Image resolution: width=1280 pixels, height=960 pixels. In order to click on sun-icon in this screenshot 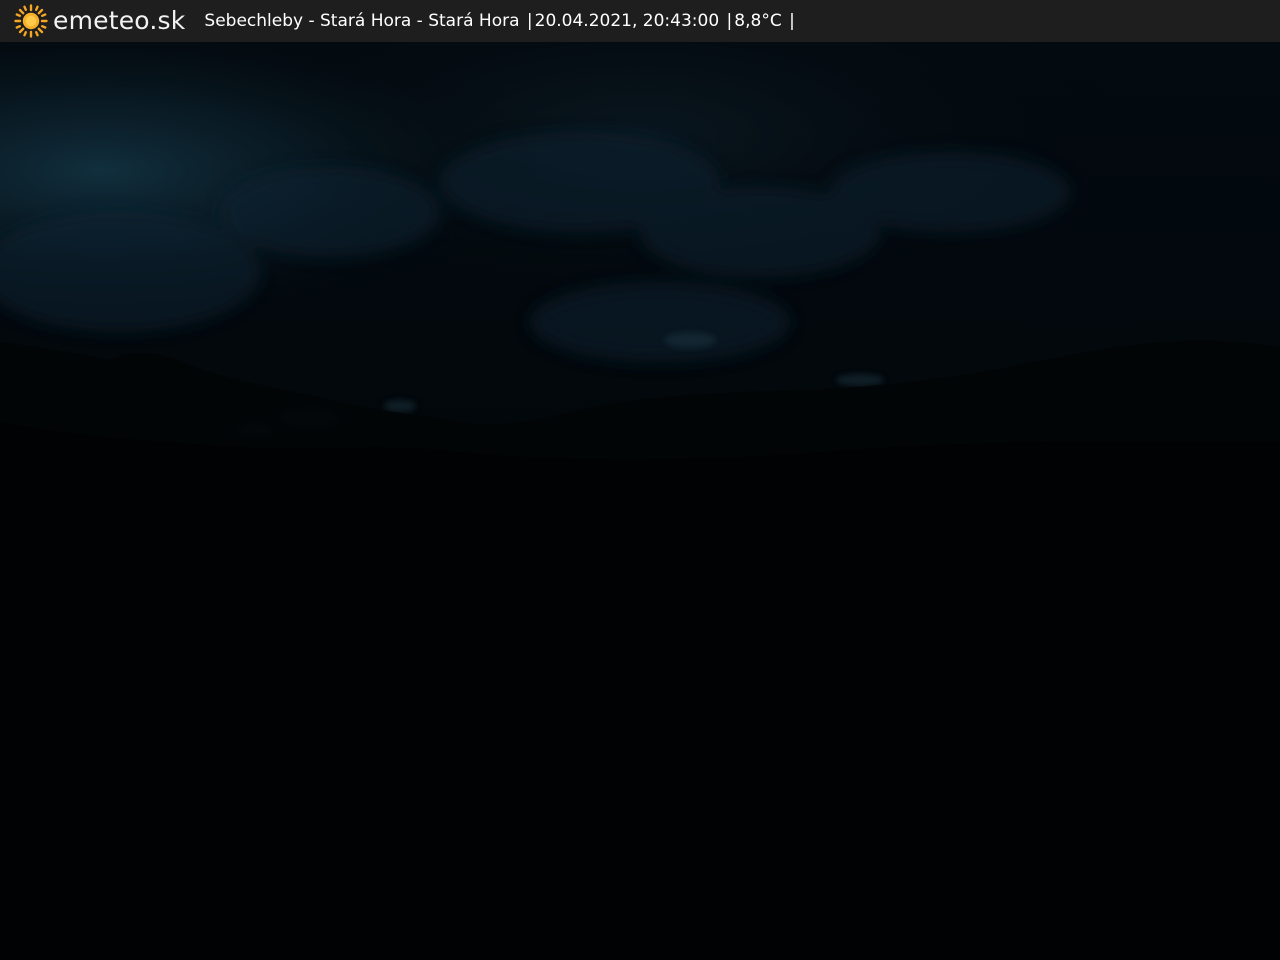, I will do `click(31, 21)`.